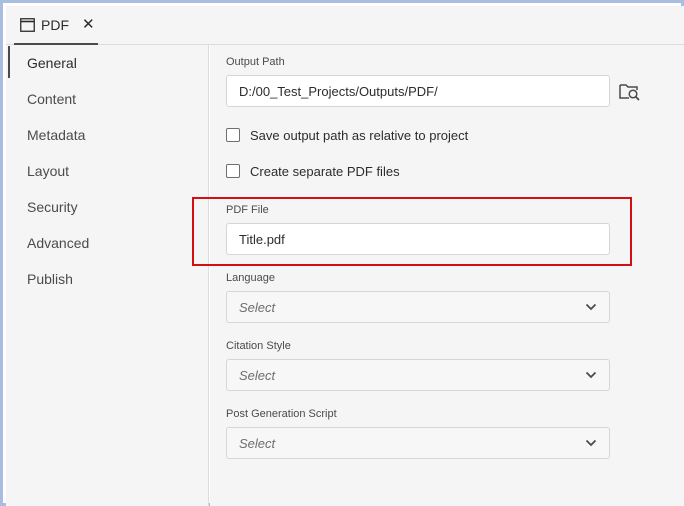  Describe the element at coordinates (107, 171) in the screenshot. I see `sidebar-item-layout: Layout` at that location.